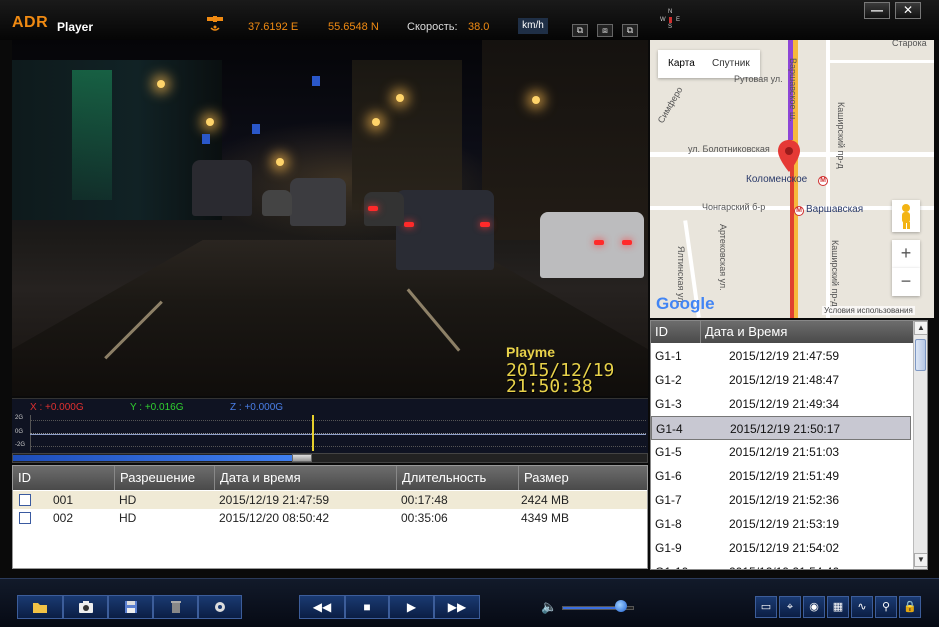 The width and height of the screenshot is (939, 627). I want to click on tool-lock-button: 🔒, so click(910, 607).